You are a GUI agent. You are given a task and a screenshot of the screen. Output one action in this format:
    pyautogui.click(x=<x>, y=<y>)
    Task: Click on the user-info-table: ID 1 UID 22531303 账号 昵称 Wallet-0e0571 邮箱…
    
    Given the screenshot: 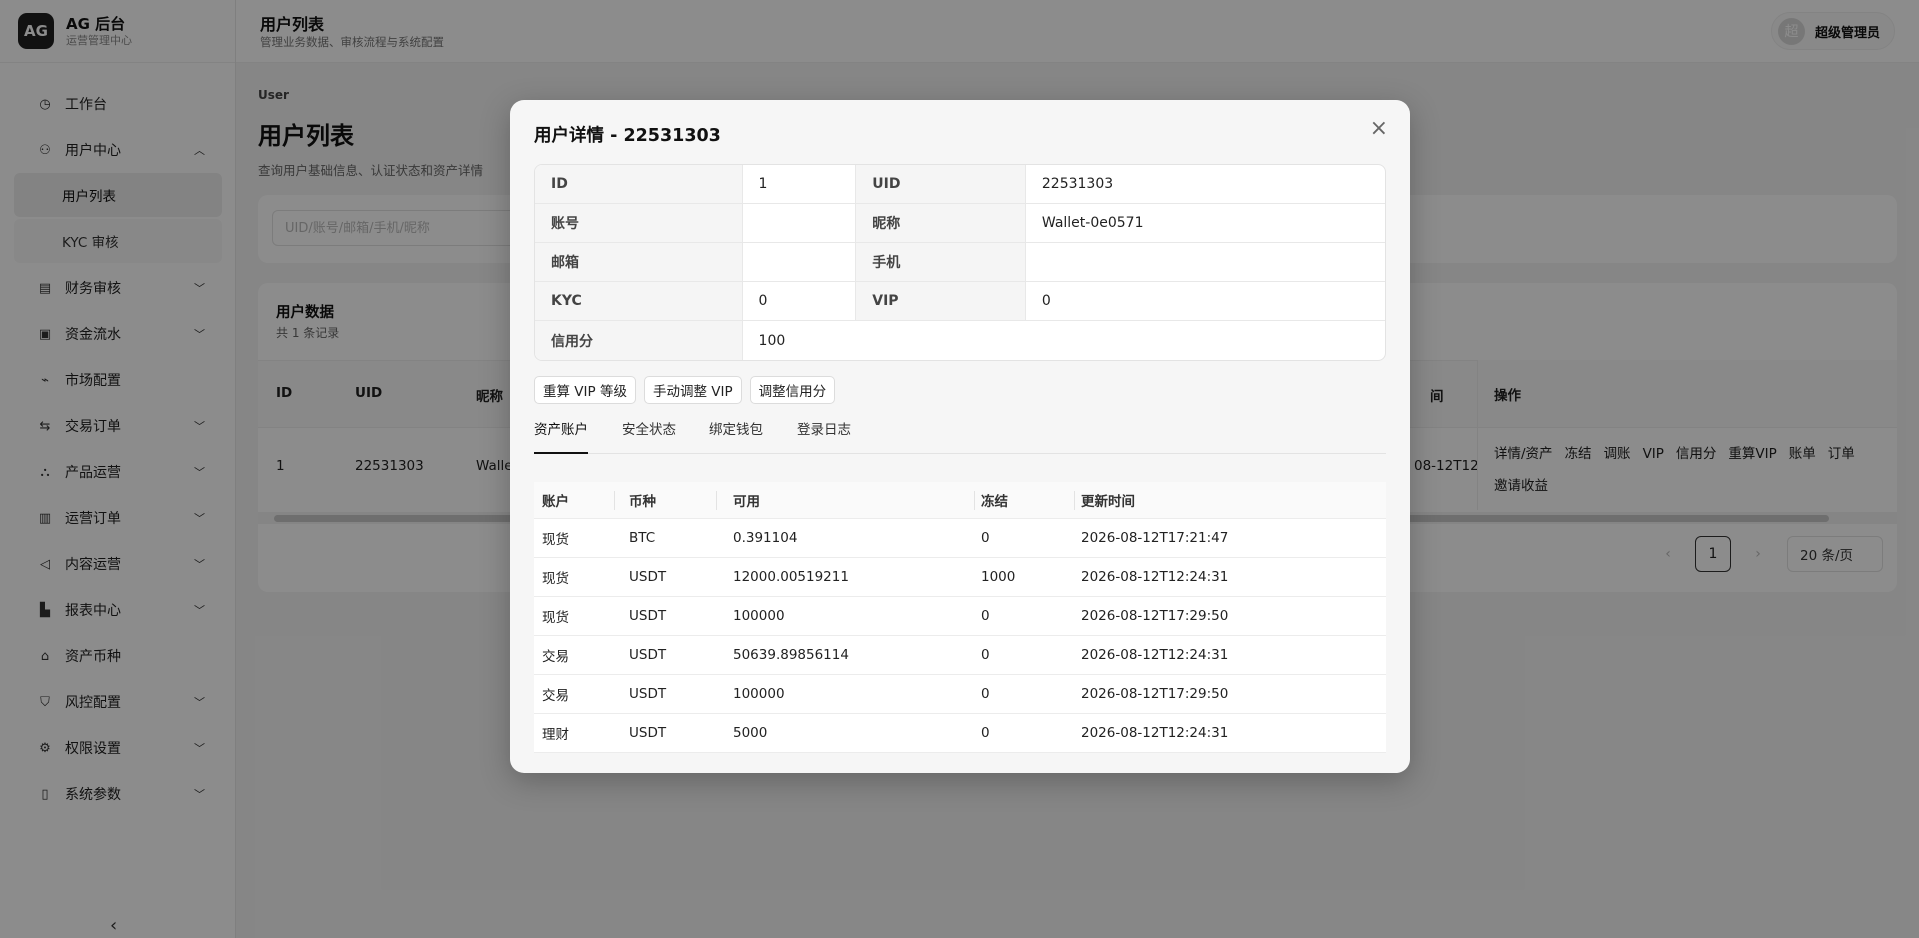 What is the action you would take?
    pyautogui.click(x=960, y=262)
    